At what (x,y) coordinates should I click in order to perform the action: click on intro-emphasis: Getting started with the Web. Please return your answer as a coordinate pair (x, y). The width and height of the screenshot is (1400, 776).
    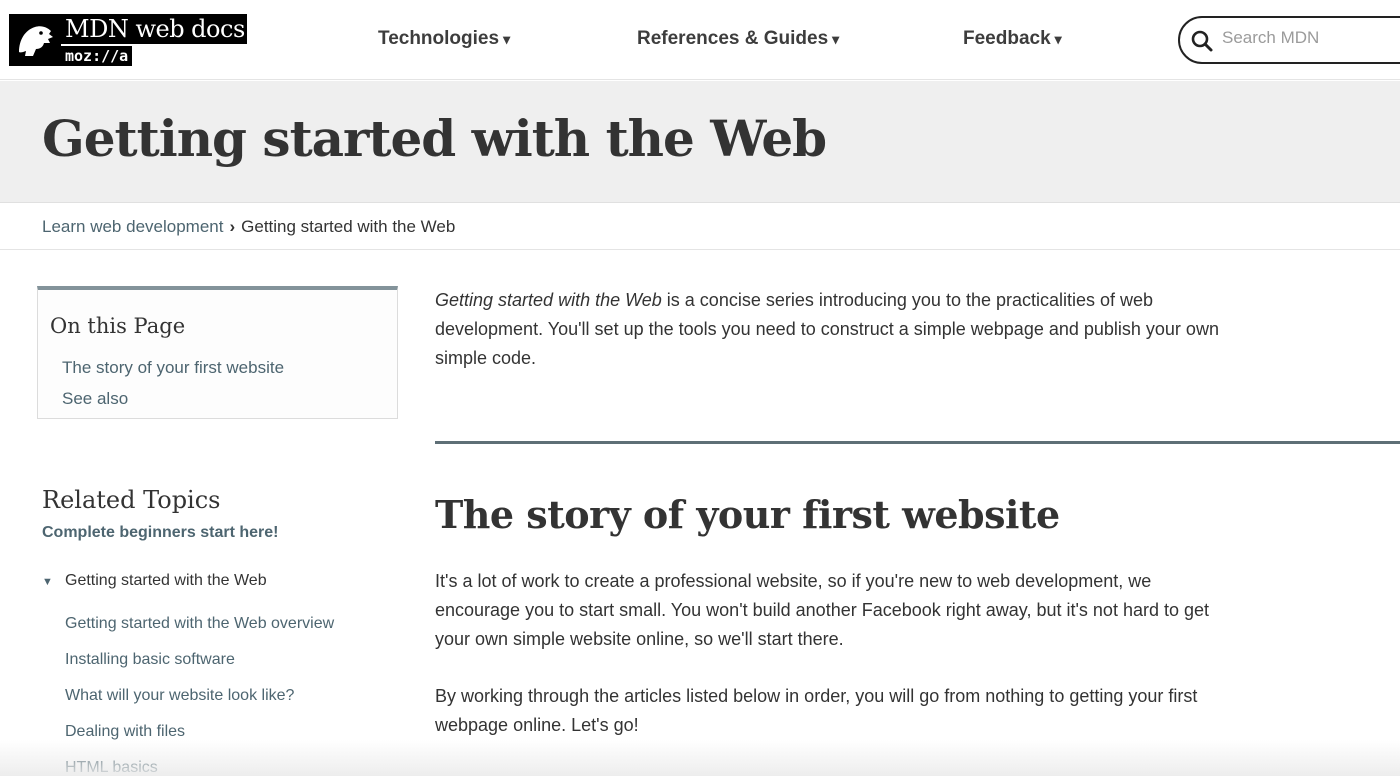
    Looking at the image, I should click on (548, 300).